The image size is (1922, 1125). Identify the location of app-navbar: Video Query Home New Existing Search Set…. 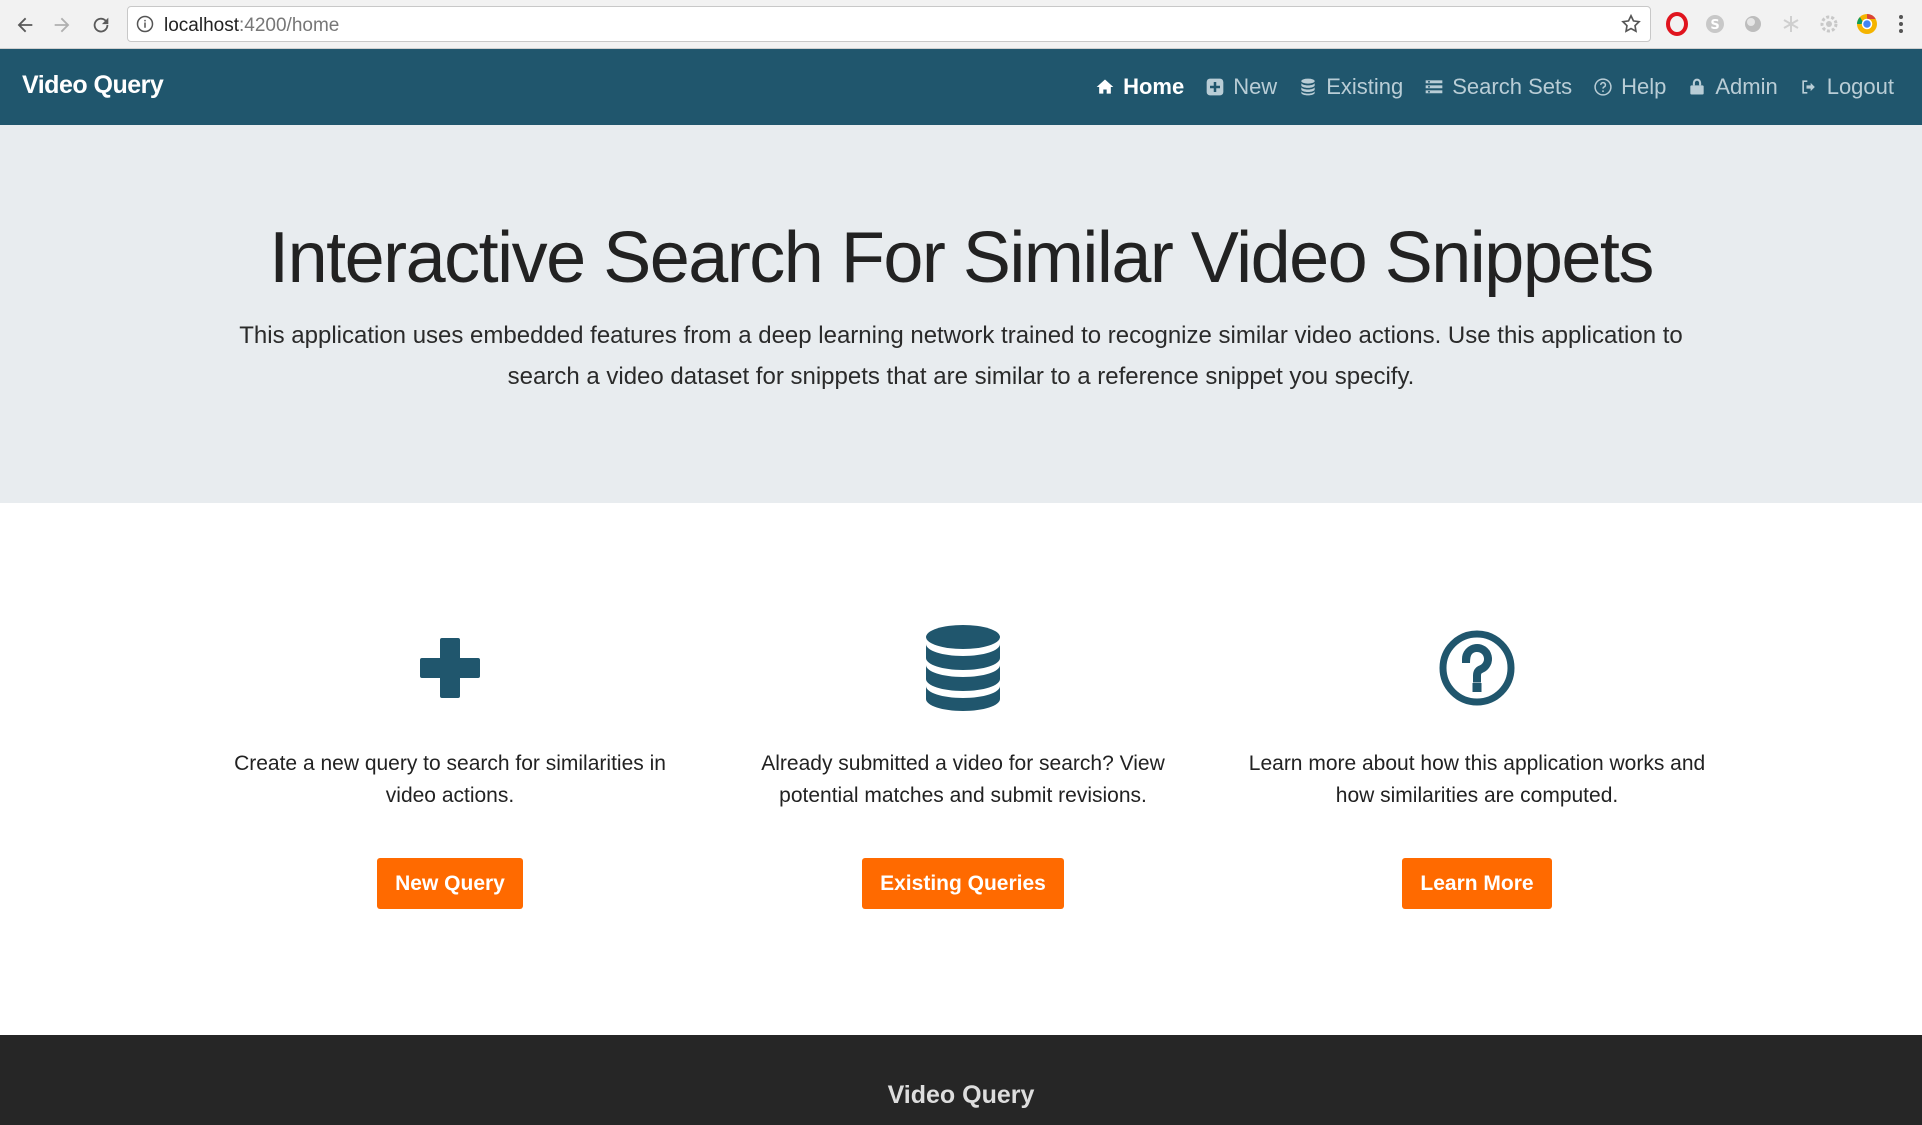
(961, 87).